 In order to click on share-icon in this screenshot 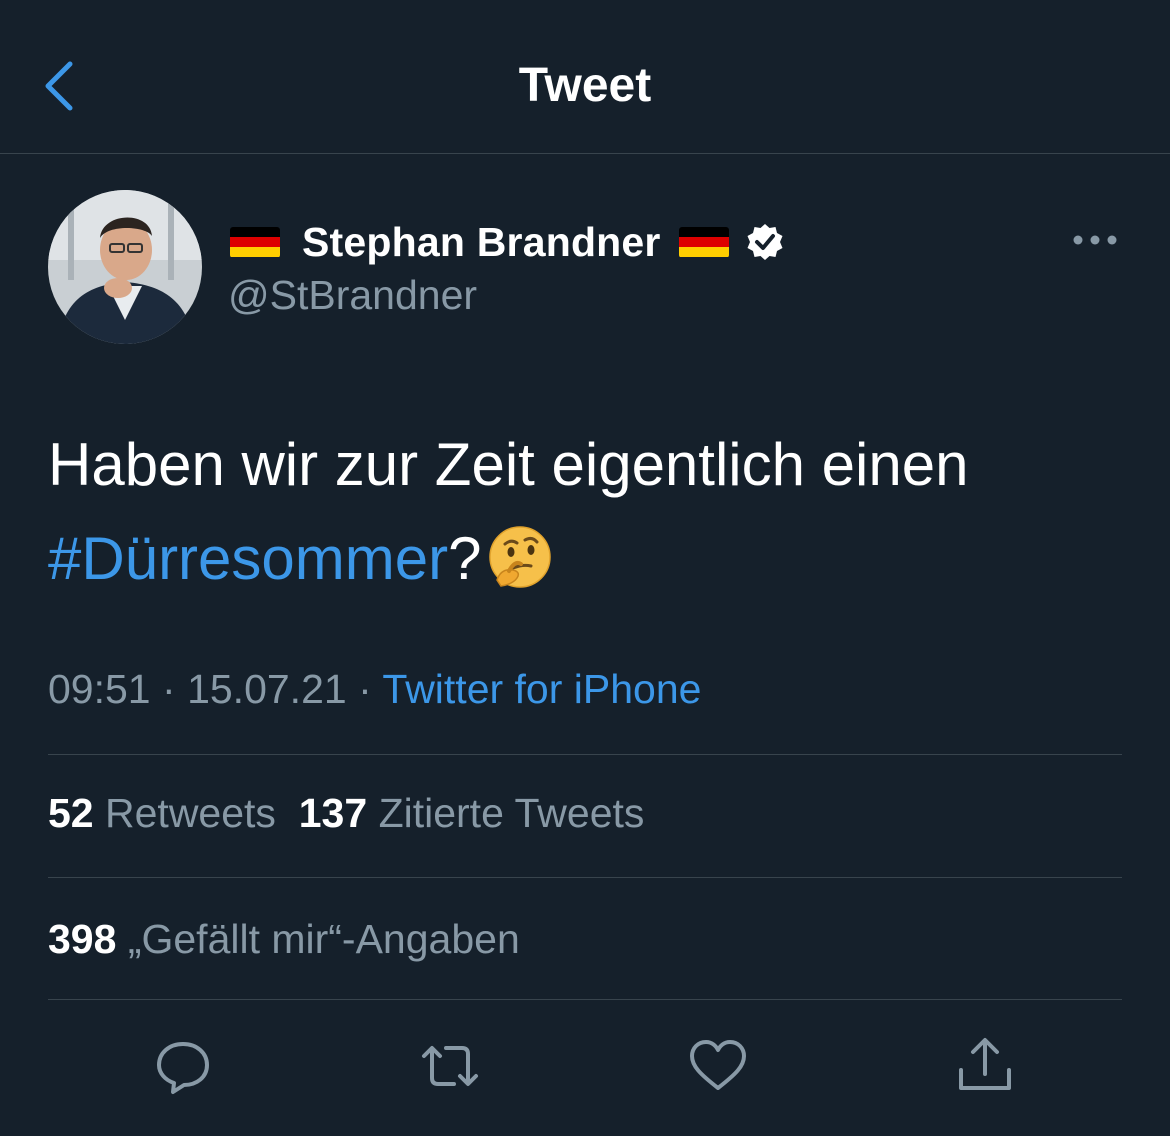, I will do `click(985, 1066)`.